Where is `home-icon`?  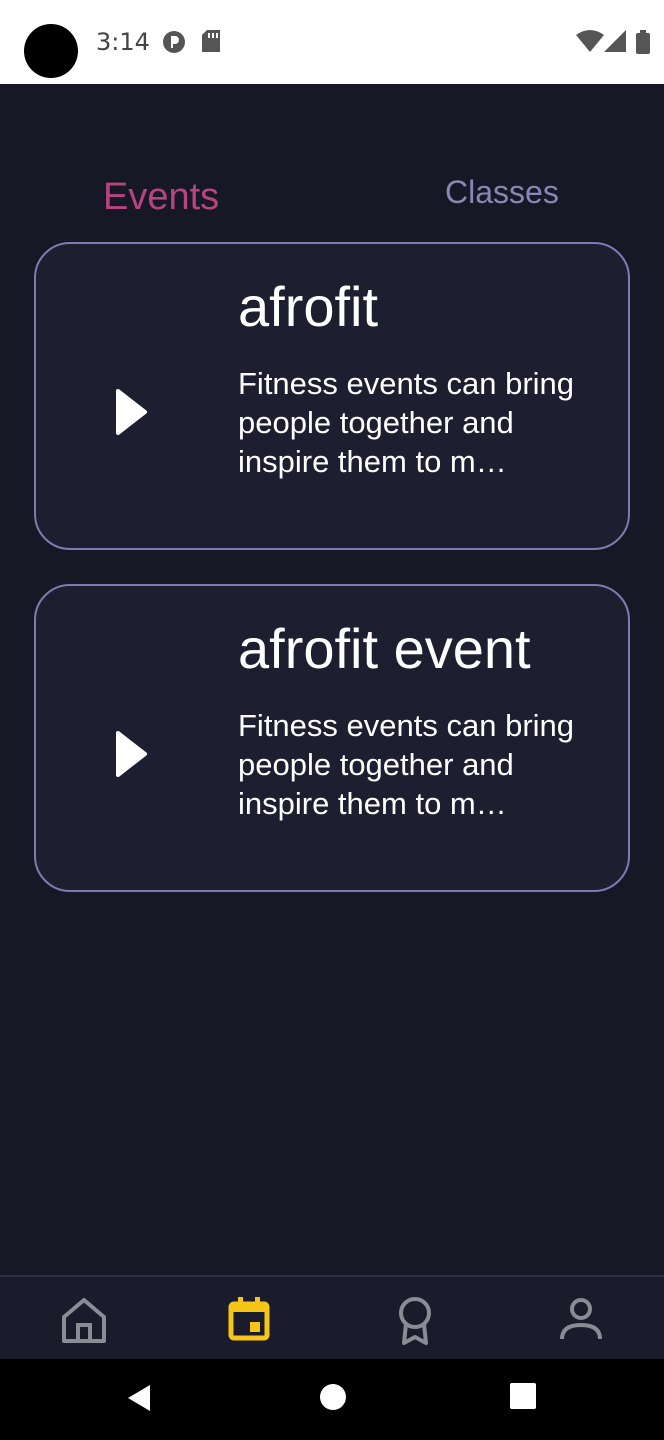 home-icon is located at coordinates (84, 1320).